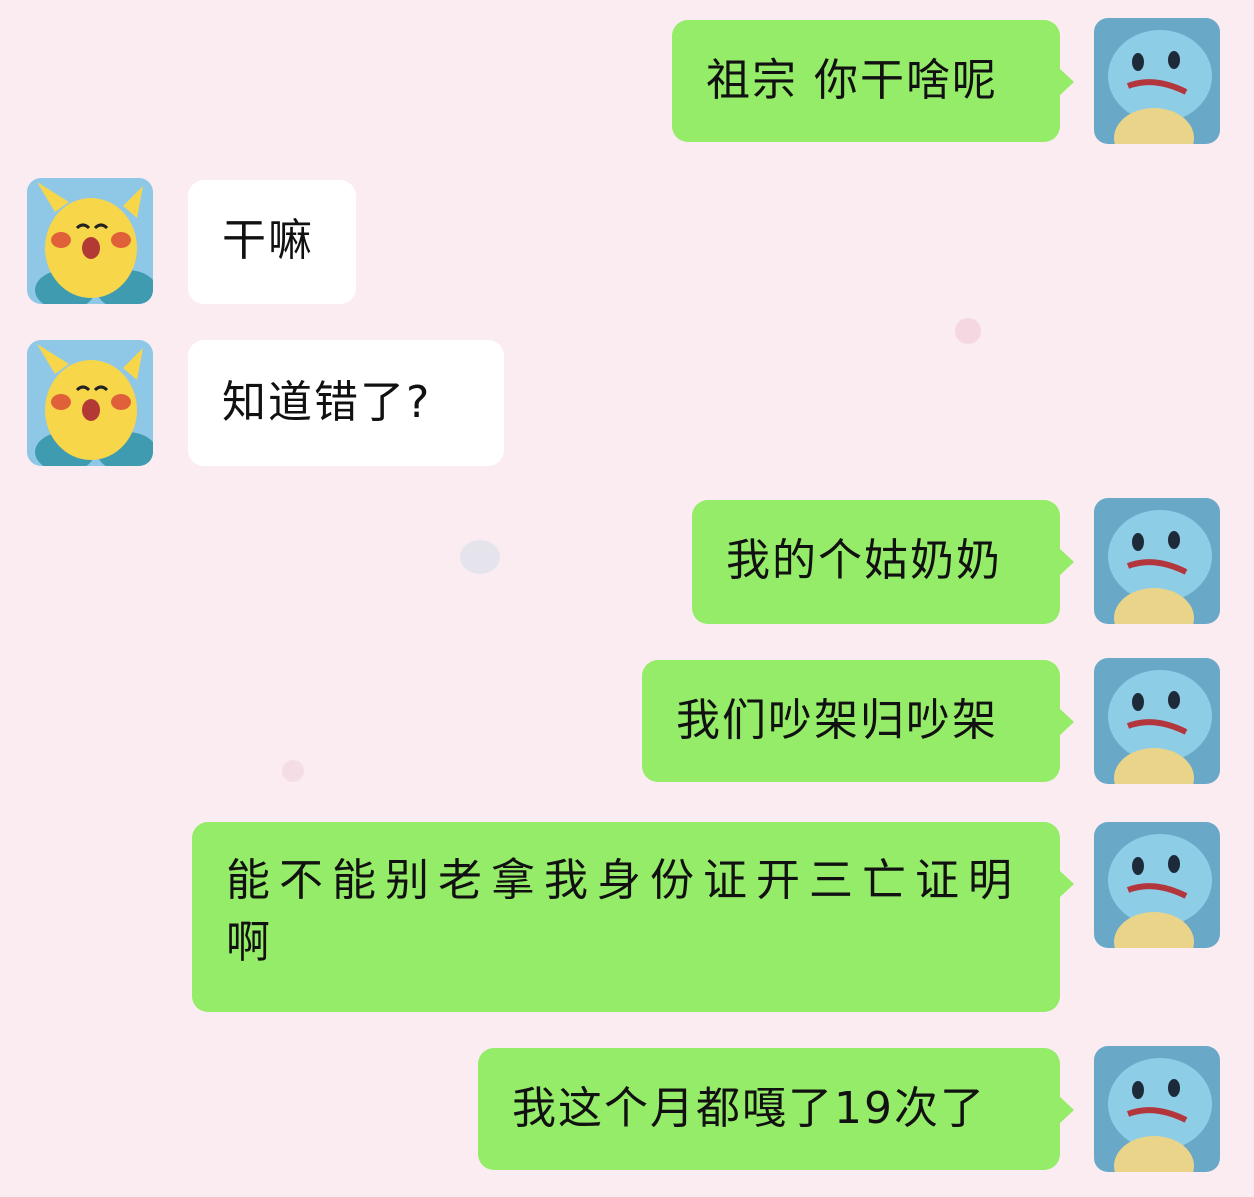 This screenshot has height=1197, width=1254. What do you see at coordinates (852, 80) in the screenshot?
I see `message-text: 祖宗 你干啥呢` at bounding box center [852, 80].